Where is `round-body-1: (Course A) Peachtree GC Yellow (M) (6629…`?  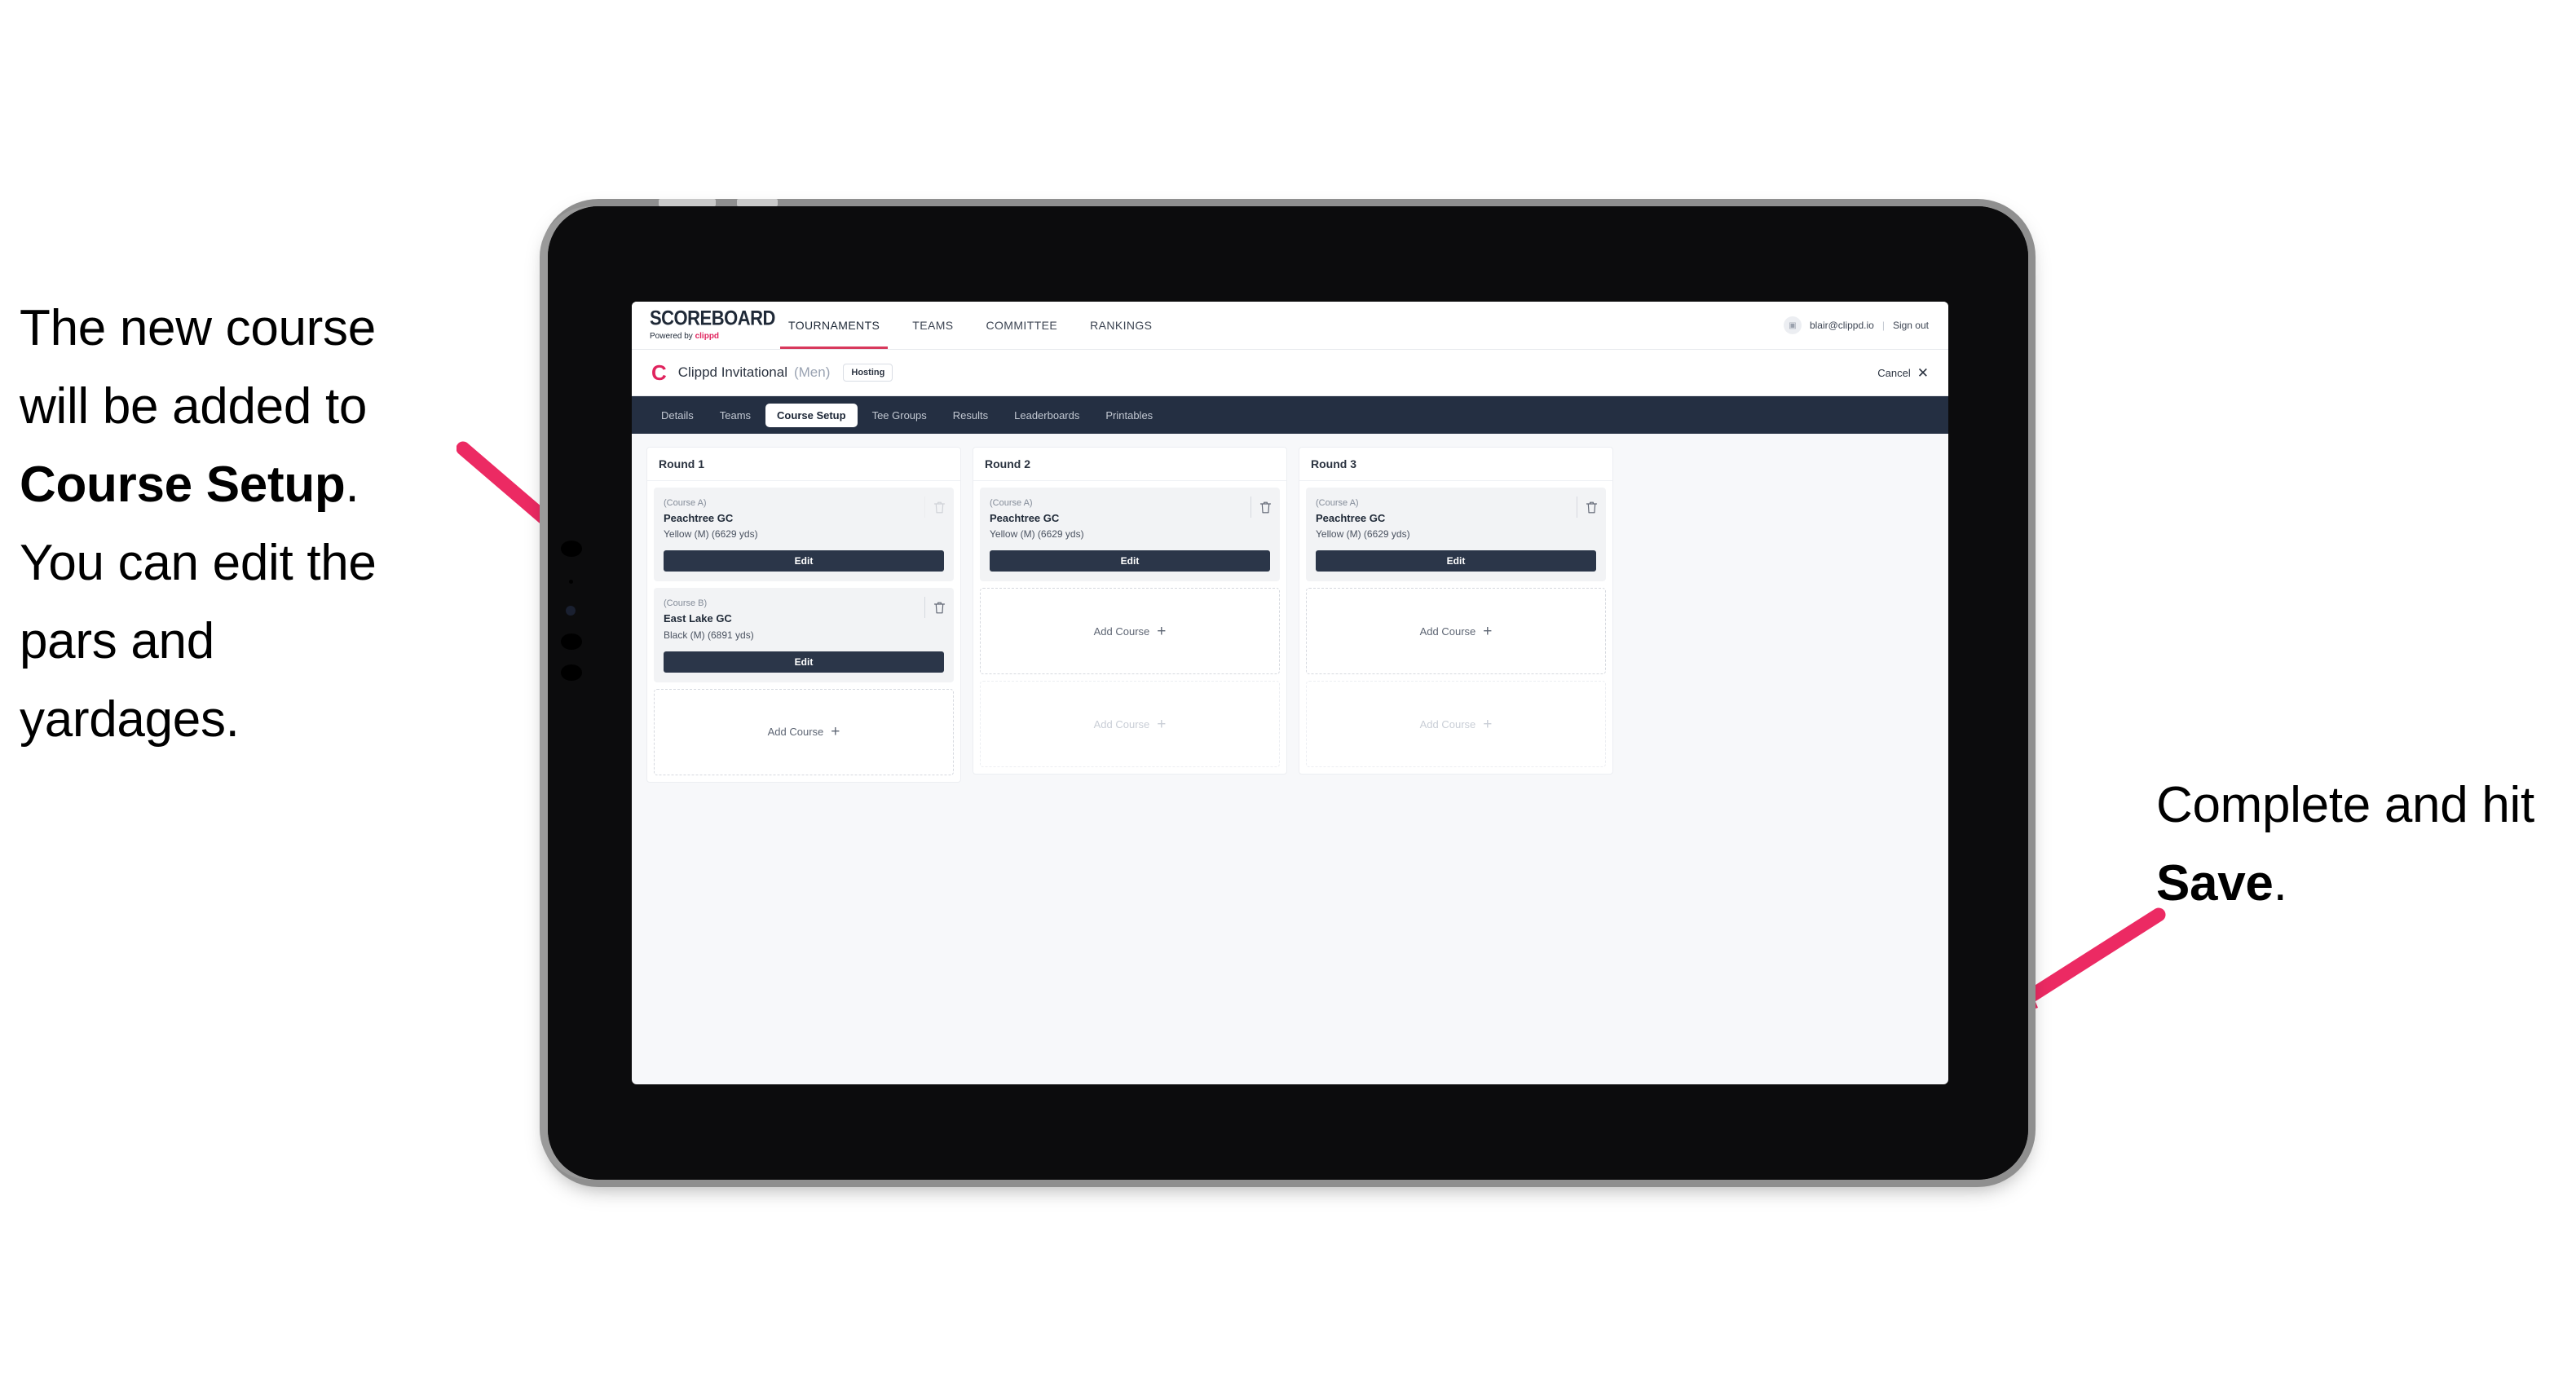
round-body-1: (Course A) Peachtree GC Yellow (M) (6629… is located at coordinates (803, 631).